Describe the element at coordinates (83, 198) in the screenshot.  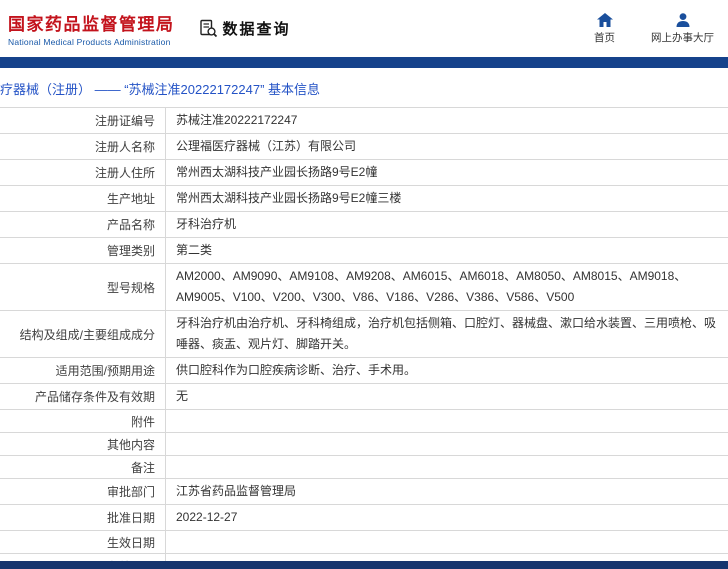
I see `row-label: 生产地址` at that location.